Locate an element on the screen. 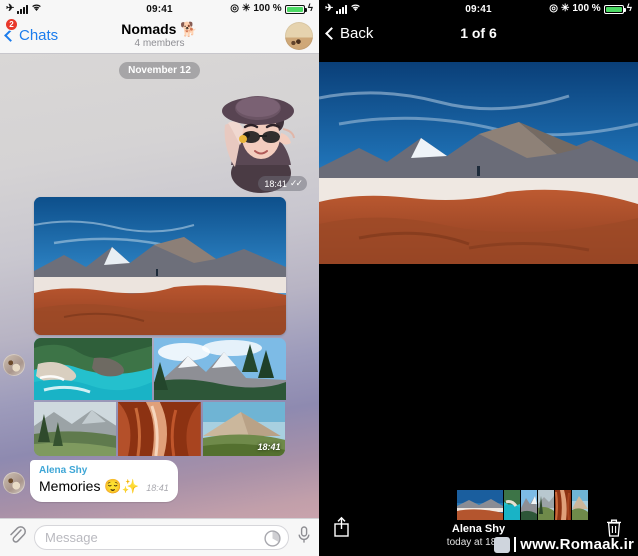 This screenshot has width=638, height=556. viewer-navbar: Back 1 of 6 is located at coordinates (478, 33).